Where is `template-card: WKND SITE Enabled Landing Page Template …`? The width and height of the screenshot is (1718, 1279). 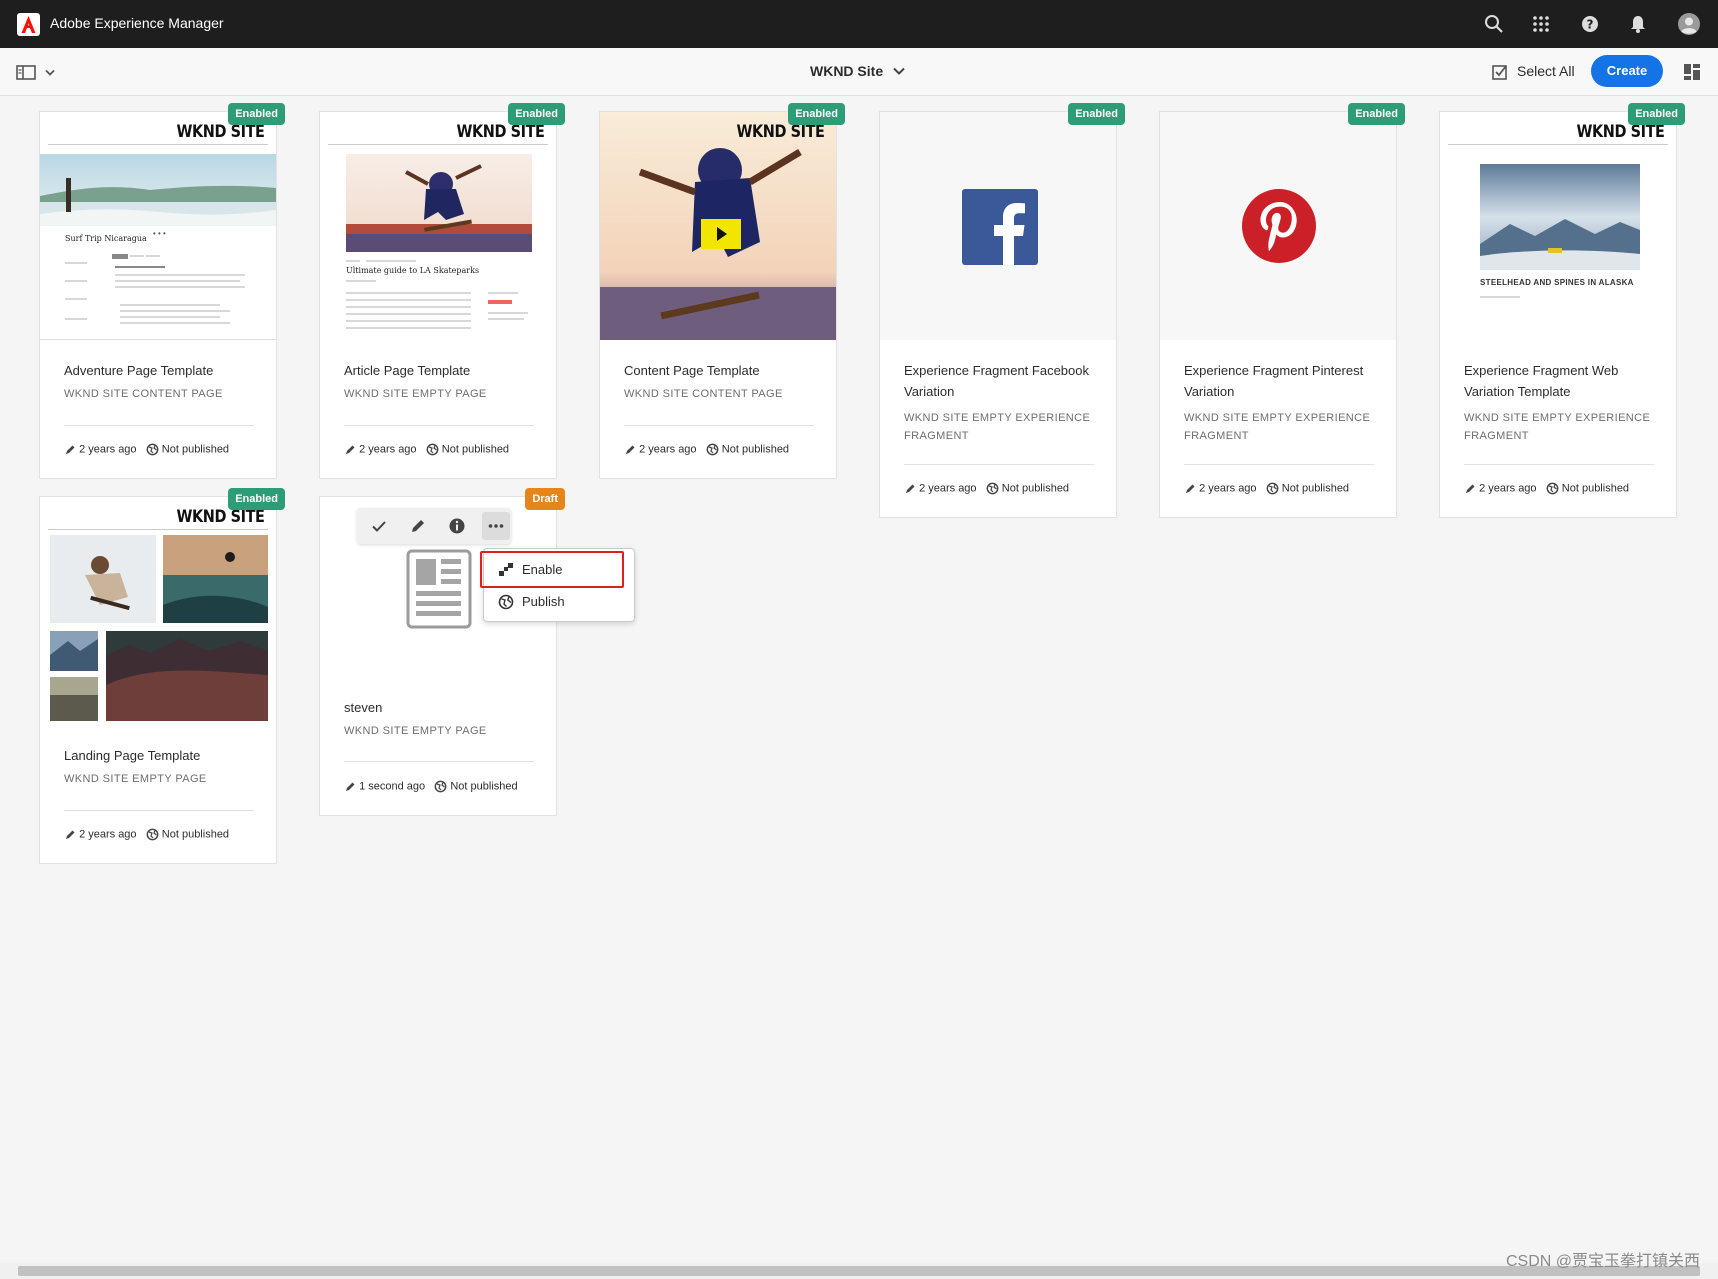 template-card: WKND SITE Enabled Landing Page Template … is located at coordinates (162, 676).